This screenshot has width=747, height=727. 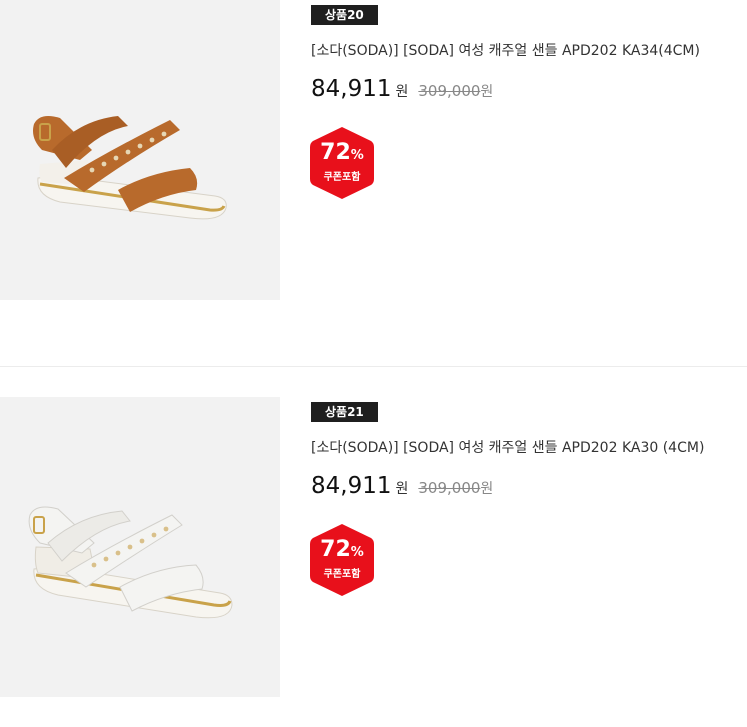 What do you see at coordinates (344, 412) in the screenshot?
I see `product-number-badge: 상품21` at bounding box center [344, 412].